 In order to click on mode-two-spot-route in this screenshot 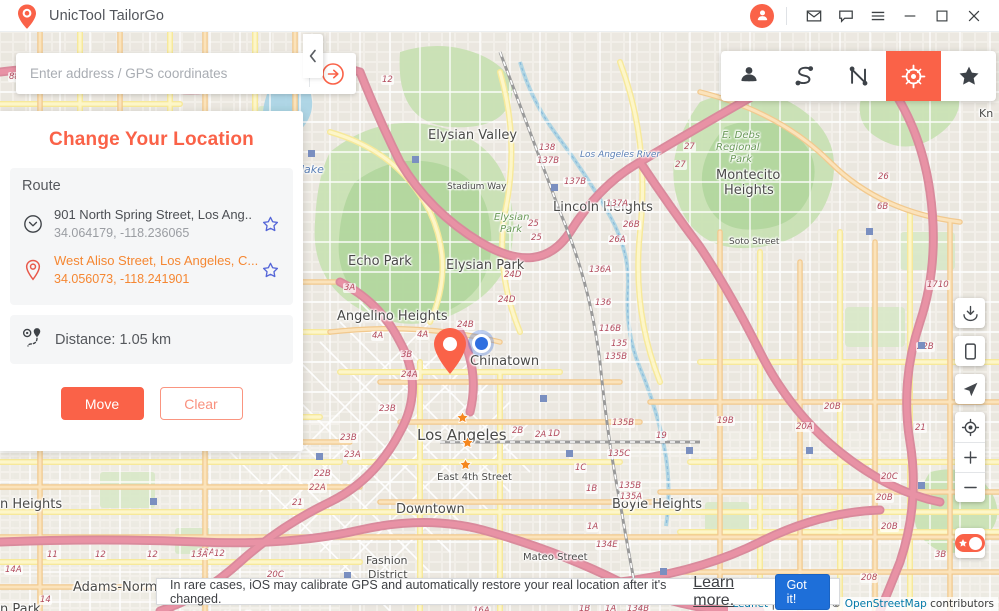, I will do `click(803, 76)`.